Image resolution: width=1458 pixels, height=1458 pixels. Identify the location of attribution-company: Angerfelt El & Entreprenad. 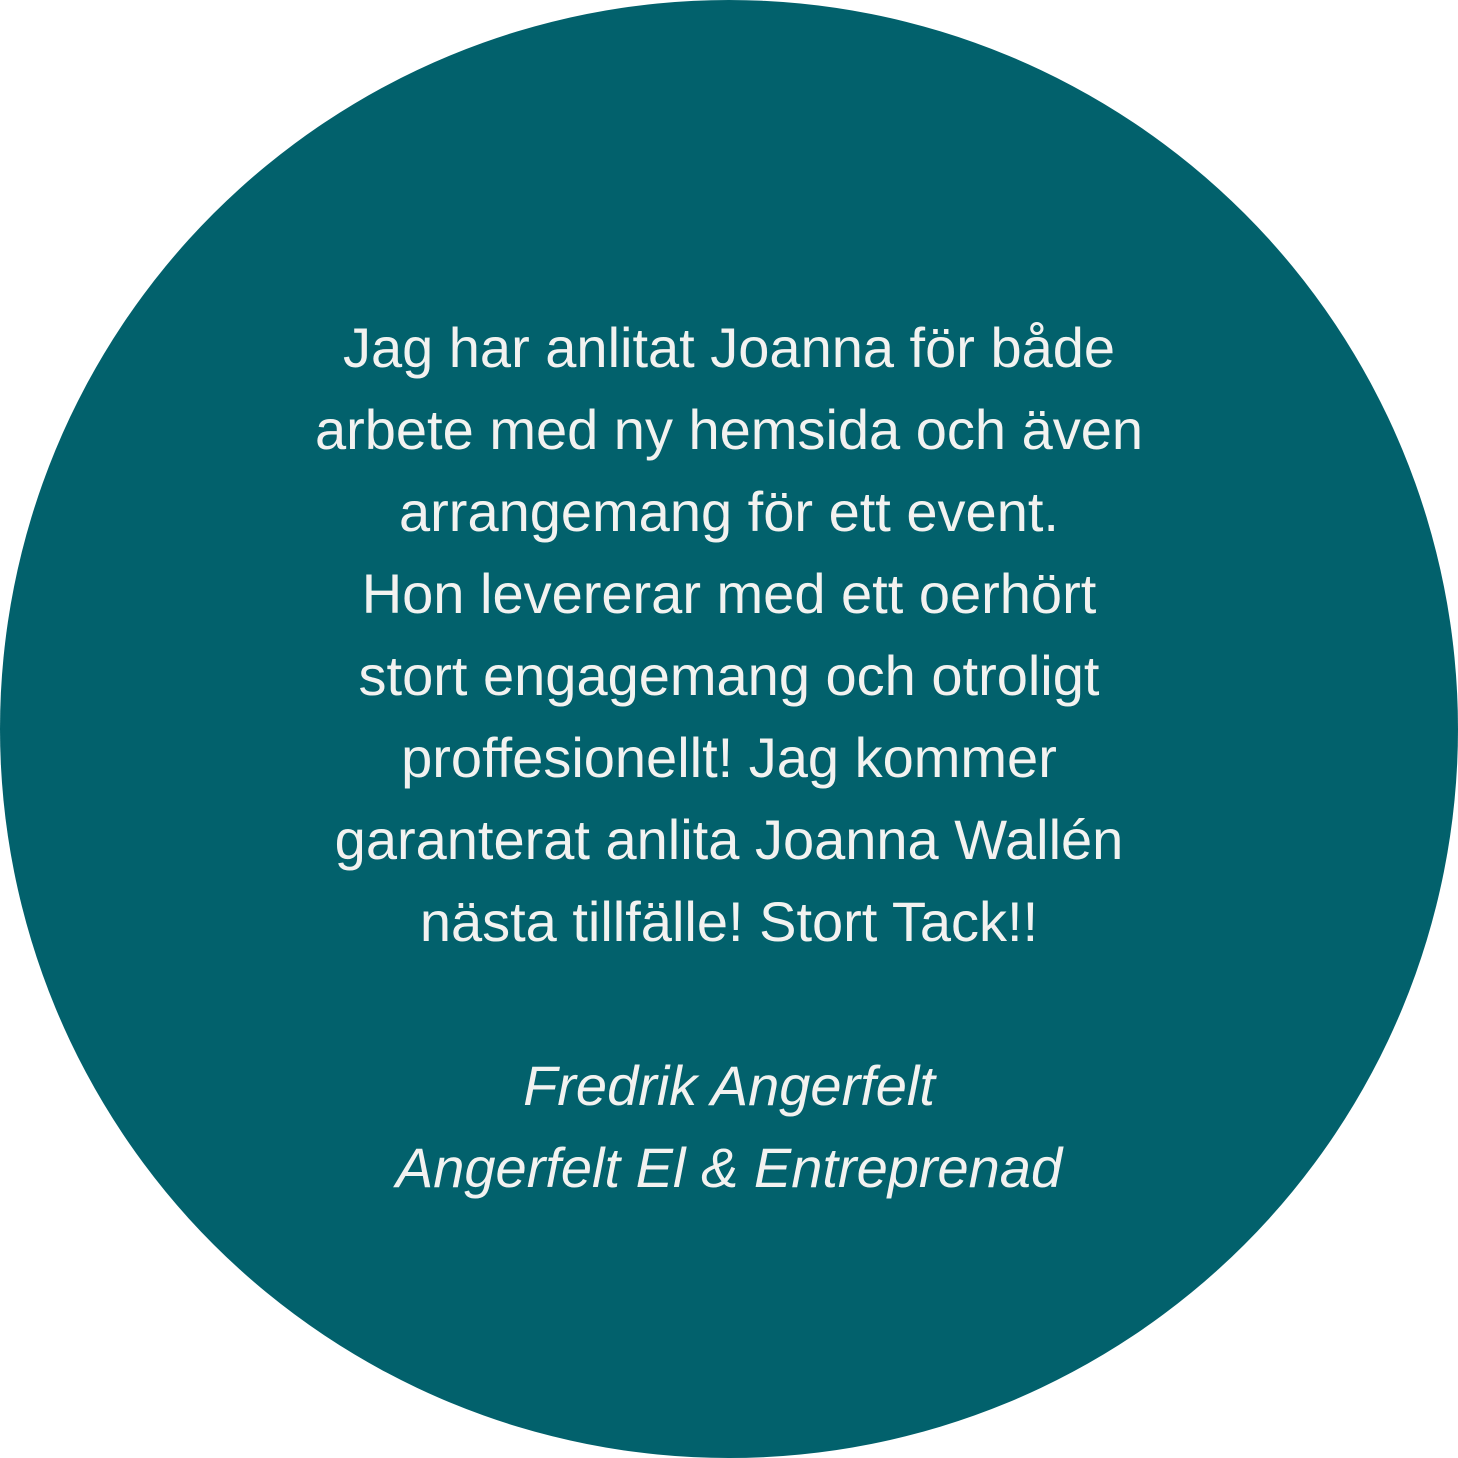
(729, 1167).